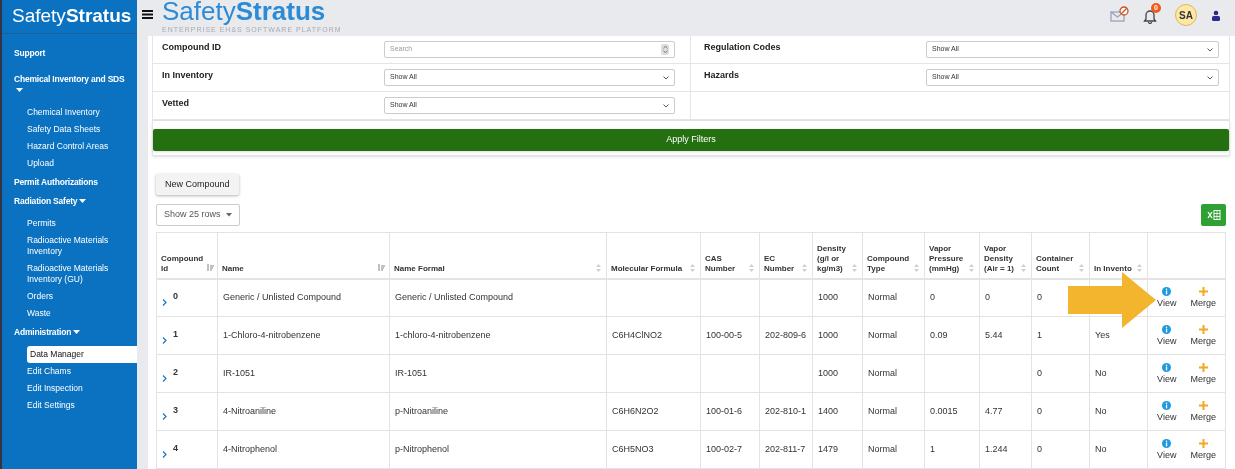 This screenshot has height=469, width=1235. I want to click on table-cell: C6H4ClNO2, so click(637, 334).